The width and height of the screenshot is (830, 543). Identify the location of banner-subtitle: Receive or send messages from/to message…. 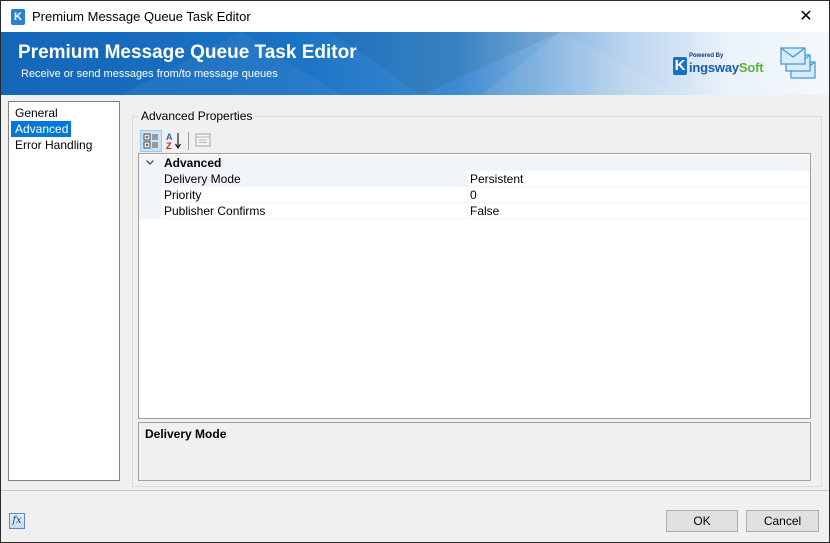
(149, 74).